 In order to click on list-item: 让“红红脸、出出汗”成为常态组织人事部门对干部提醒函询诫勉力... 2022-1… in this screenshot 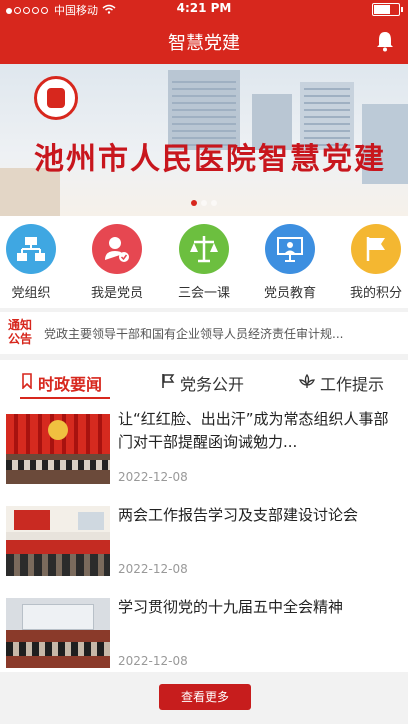, I will do `click(204, 448)`.